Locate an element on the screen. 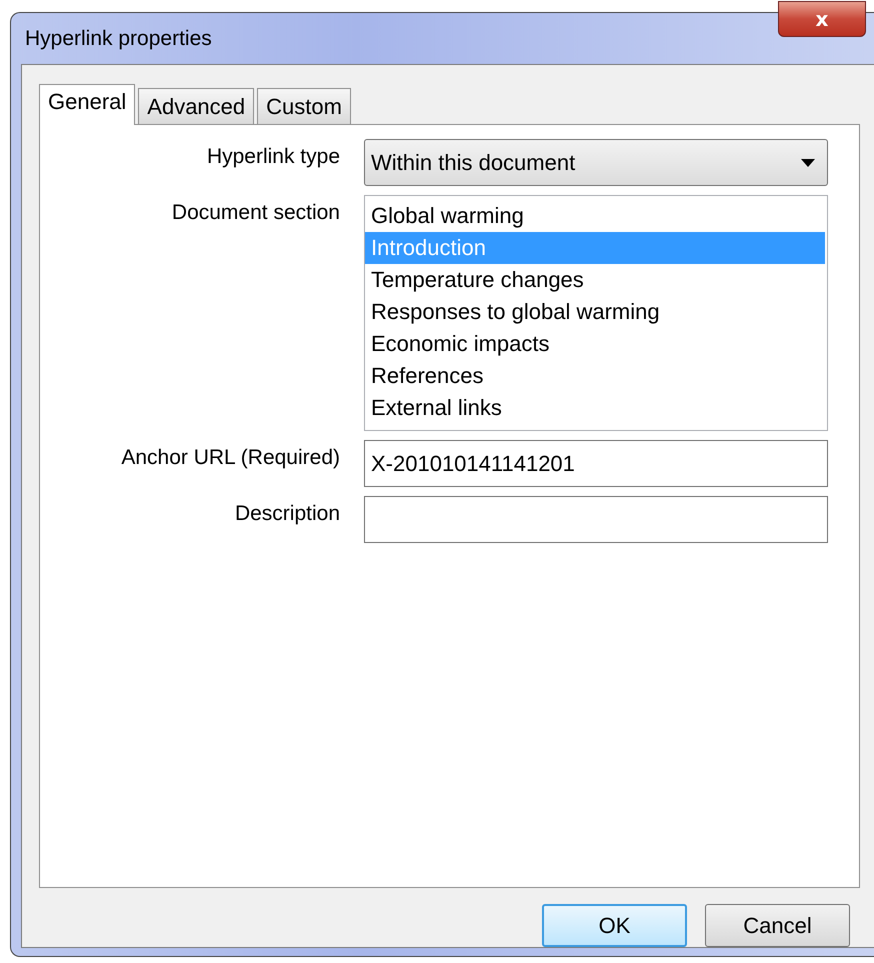  list-item: External links is located at coordinates (595, 408).